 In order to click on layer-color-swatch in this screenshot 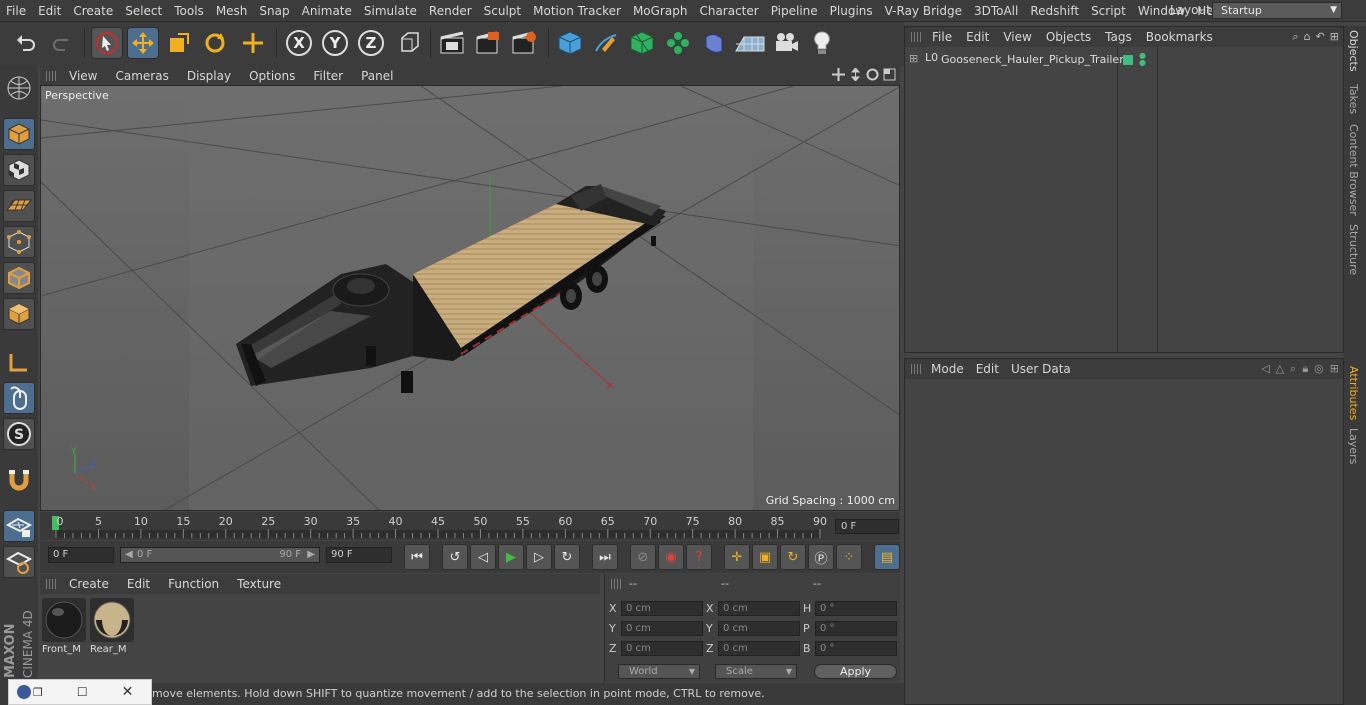, I will do `click(1128, 60)`.